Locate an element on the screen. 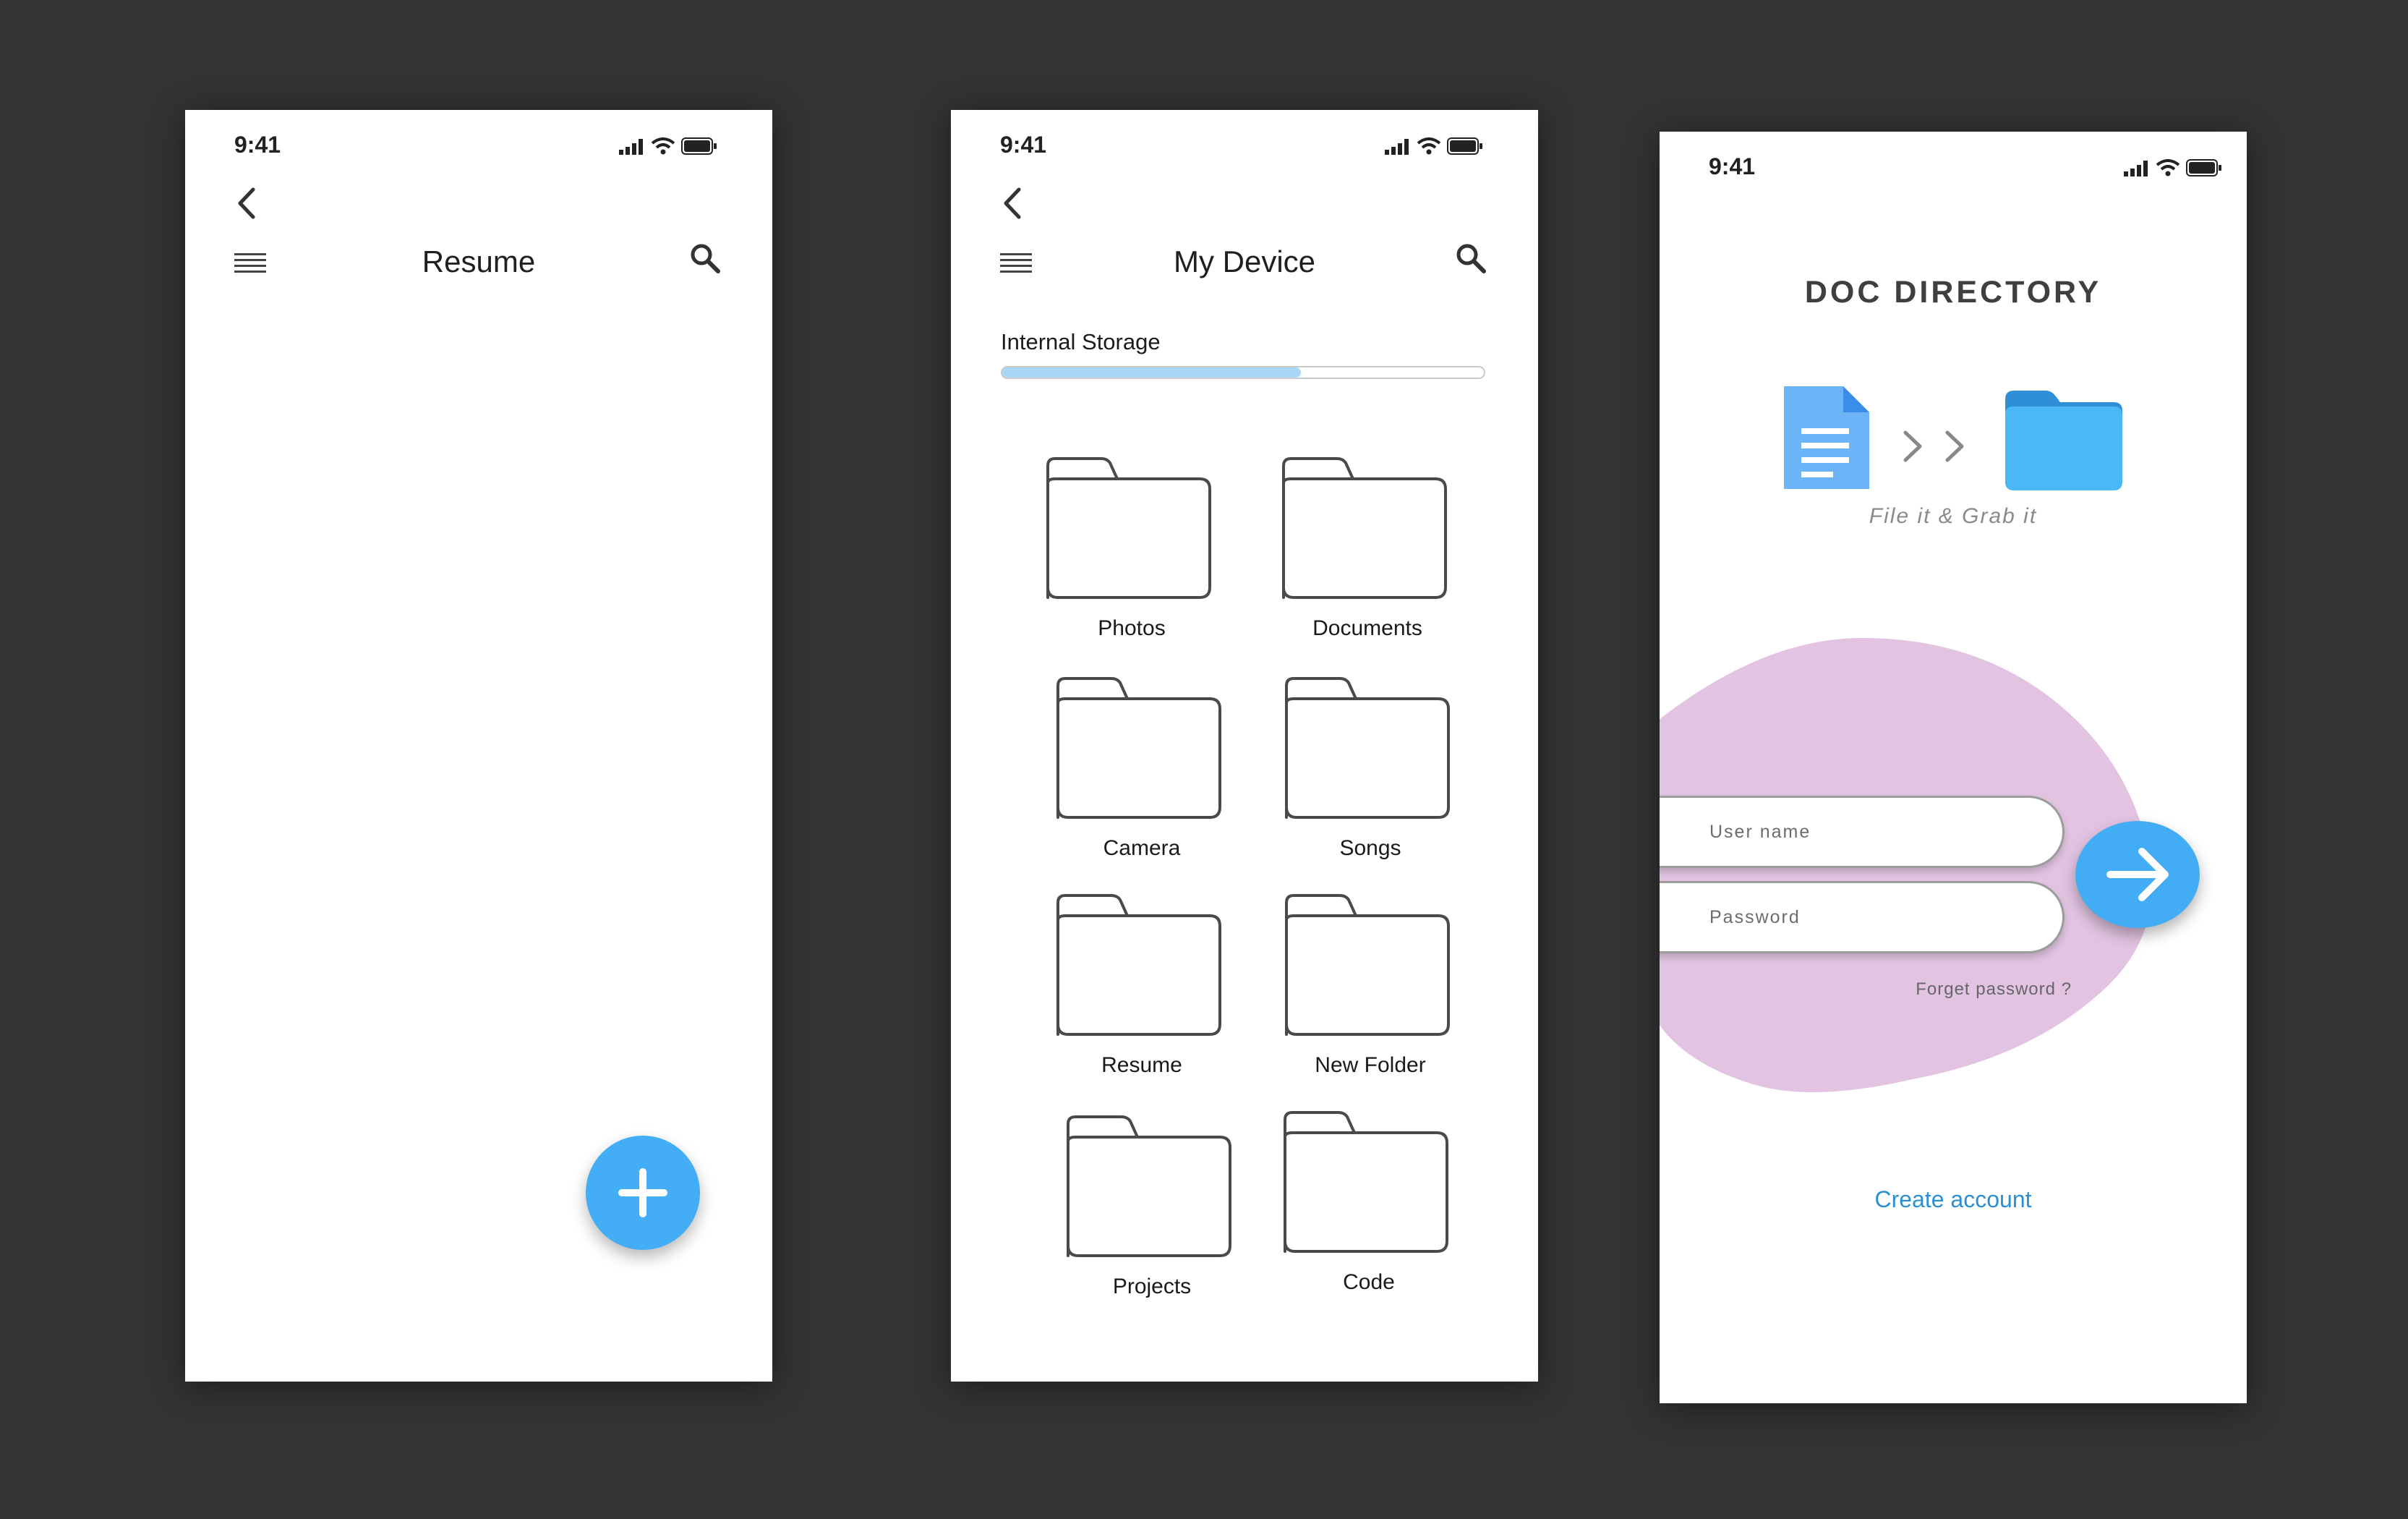  tagline: File it & Grab it is located at coordinates (1953, 516).